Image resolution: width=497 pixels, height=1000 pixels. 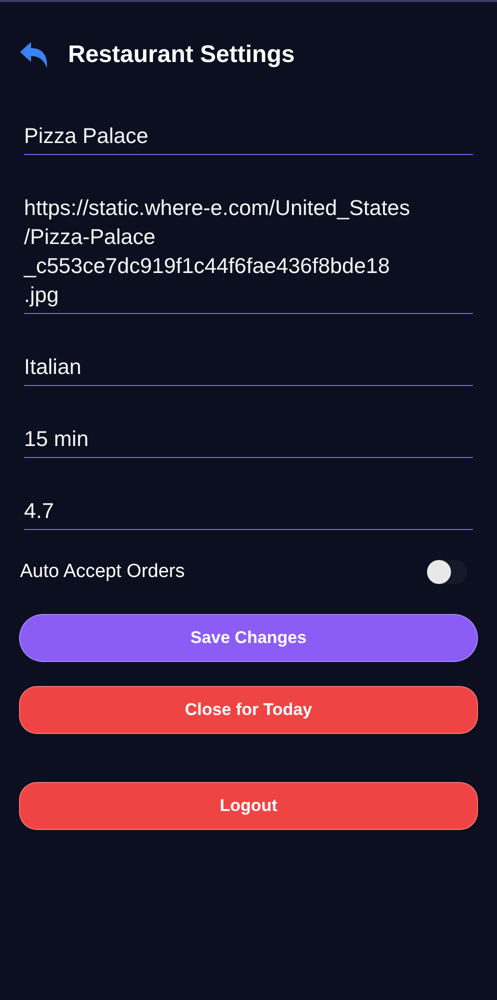 I want to click on toggle-switch, so click(x=447, y=572).